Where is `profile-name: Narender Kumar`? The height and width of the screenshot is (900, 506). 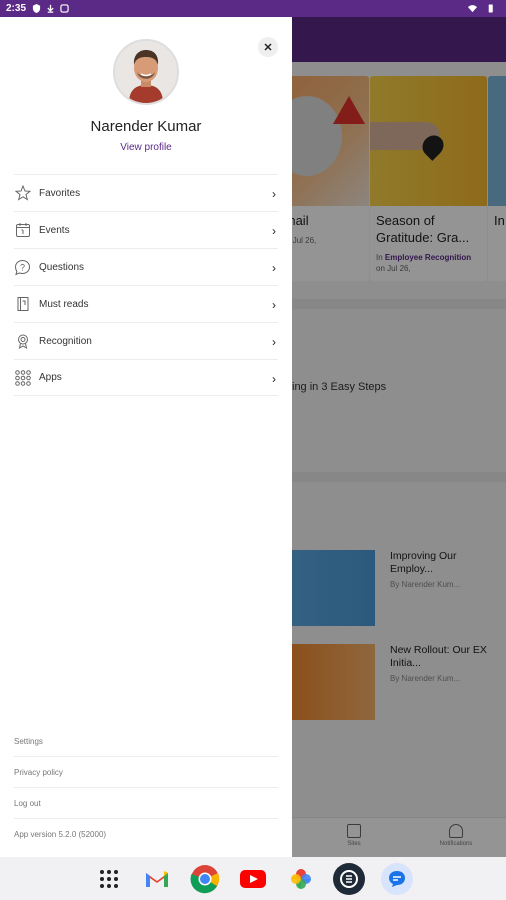 profile-name: Narender Kumar is located at coordinates (146, 126).